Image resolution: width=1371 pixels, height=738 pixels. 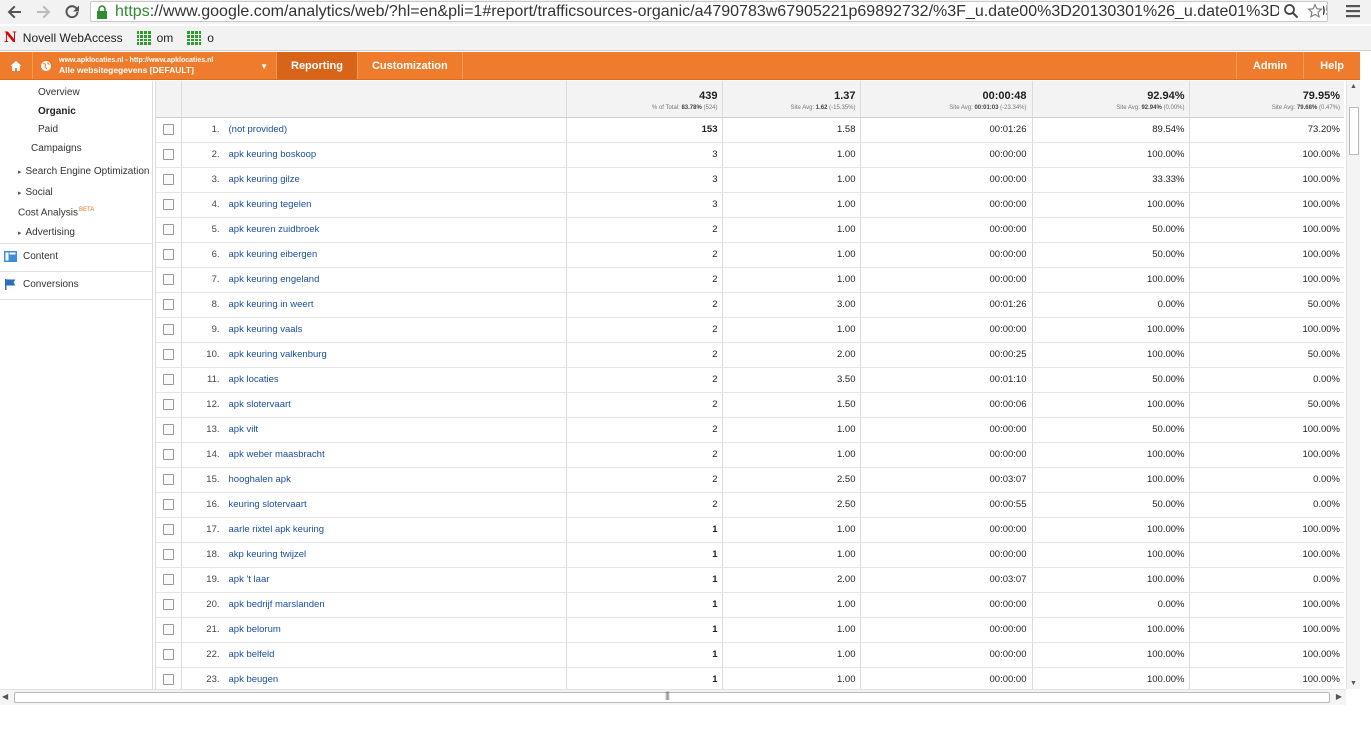 I want to click on scroll-down-icon: ▼, so click(x=1353, y=683).